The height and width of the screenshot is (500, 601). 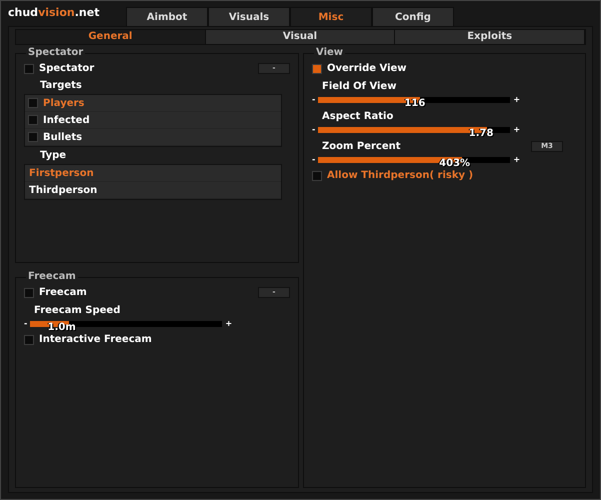 I want to click on subtab: General, so click(x=111, y=37).